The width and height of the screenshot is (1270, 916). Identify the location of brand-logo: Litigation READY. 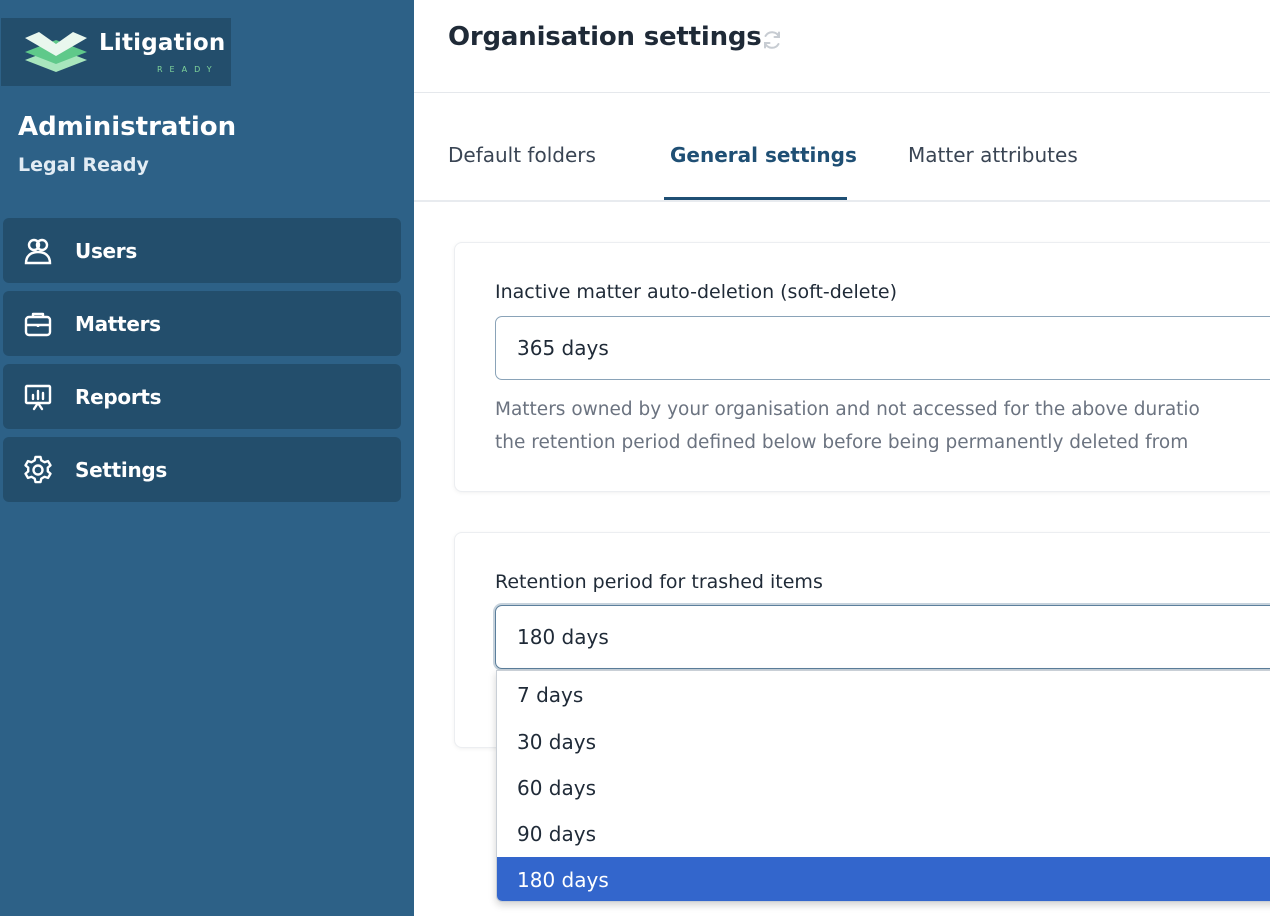
(116, 52).